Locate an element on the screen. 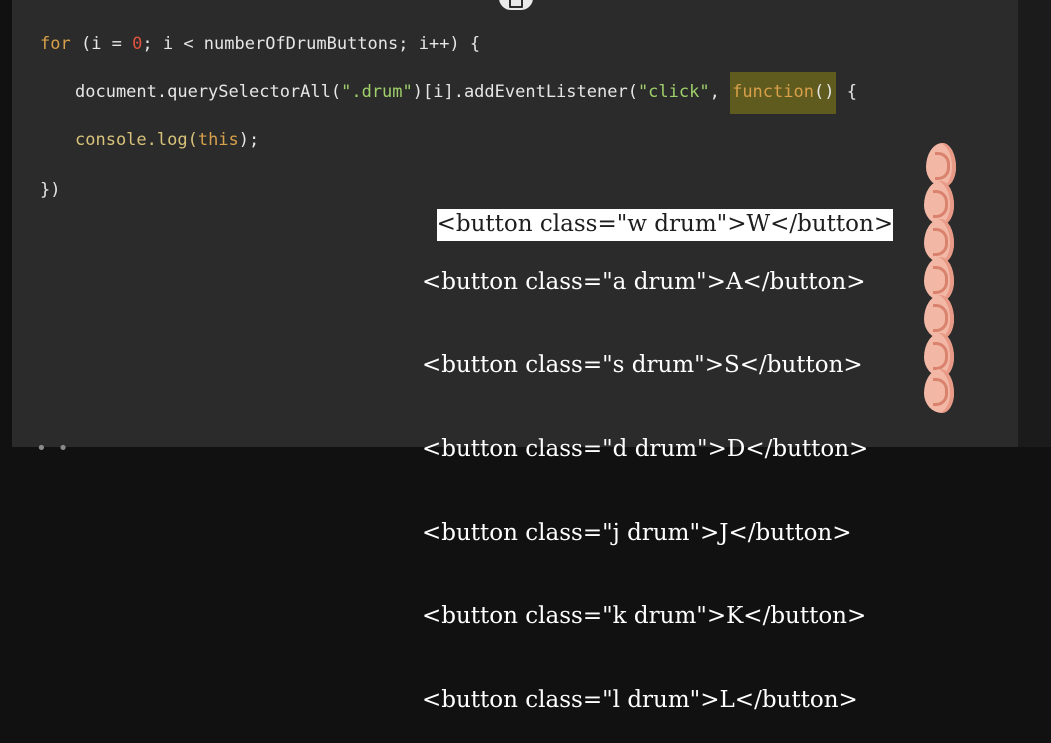 Image resolution: width=1051 pixels, height=743 pixels. string-literal: "click" is located at coordinates (673, 92).